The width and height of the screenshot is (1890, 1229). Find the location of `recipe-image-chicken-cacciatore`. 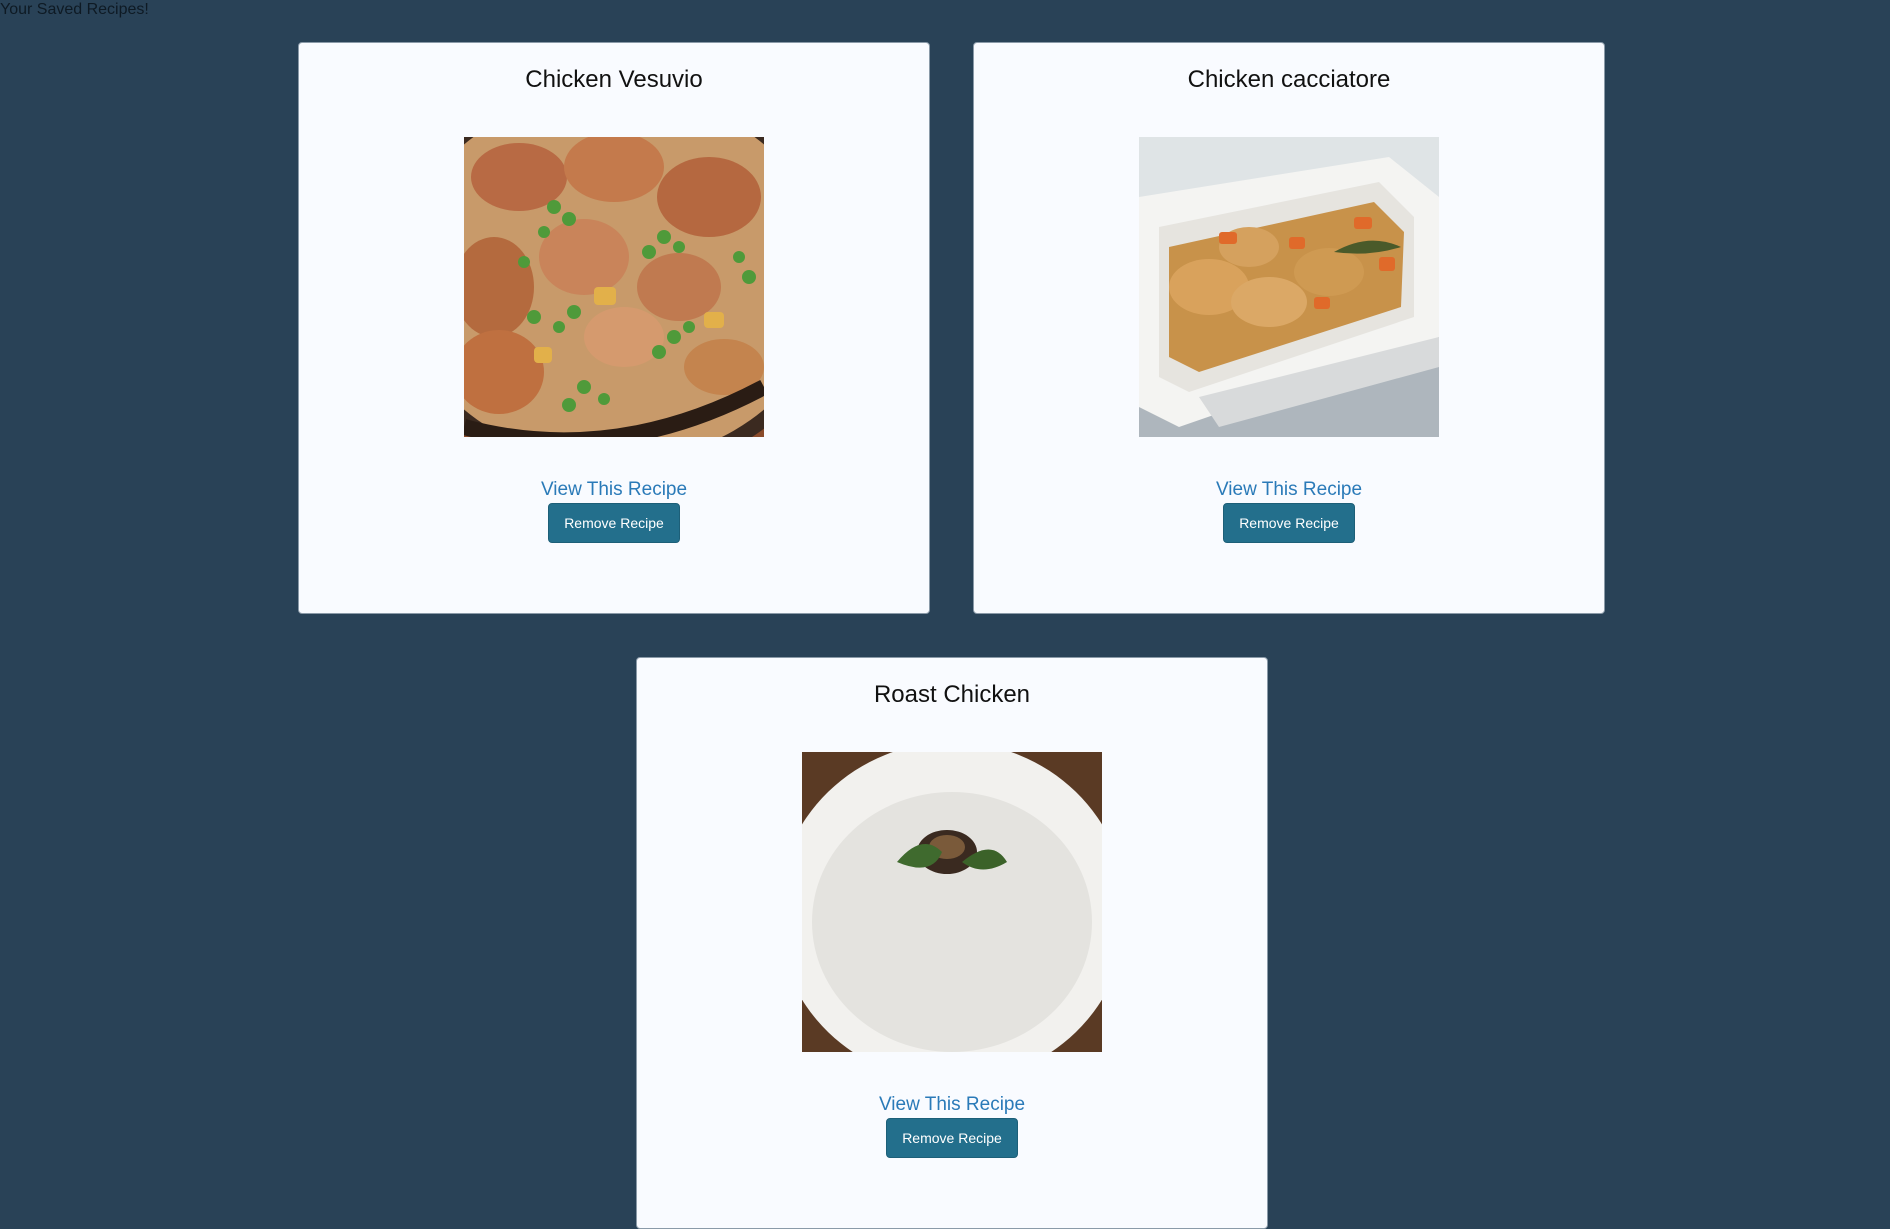

recipe-image-chicken-cacciatore is located at coordinates (1289, 287).